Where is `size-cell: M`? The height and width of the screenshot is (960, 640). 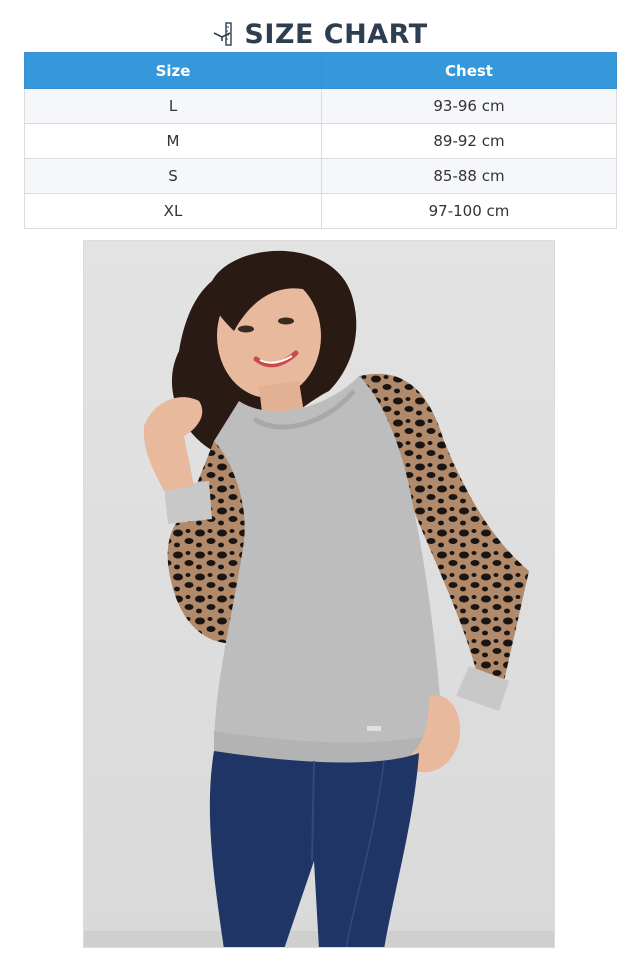 size-cell: M is located at coordinates (173, 141).